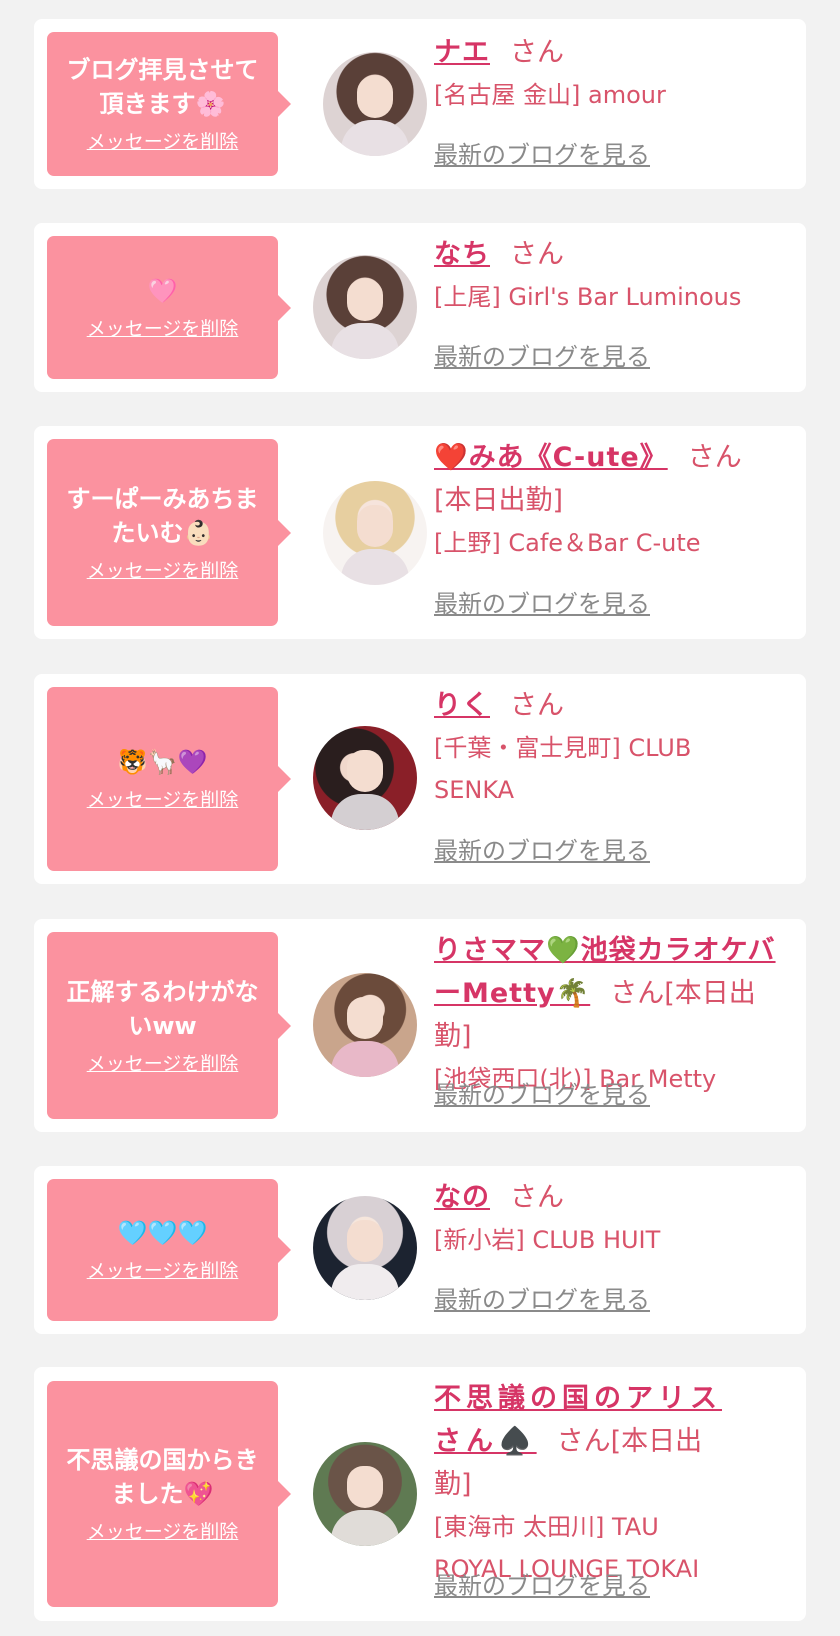 This screenshot has height=1636, width=840. I want to click on message-text: 🐯🦙💜, so click(162, 762).